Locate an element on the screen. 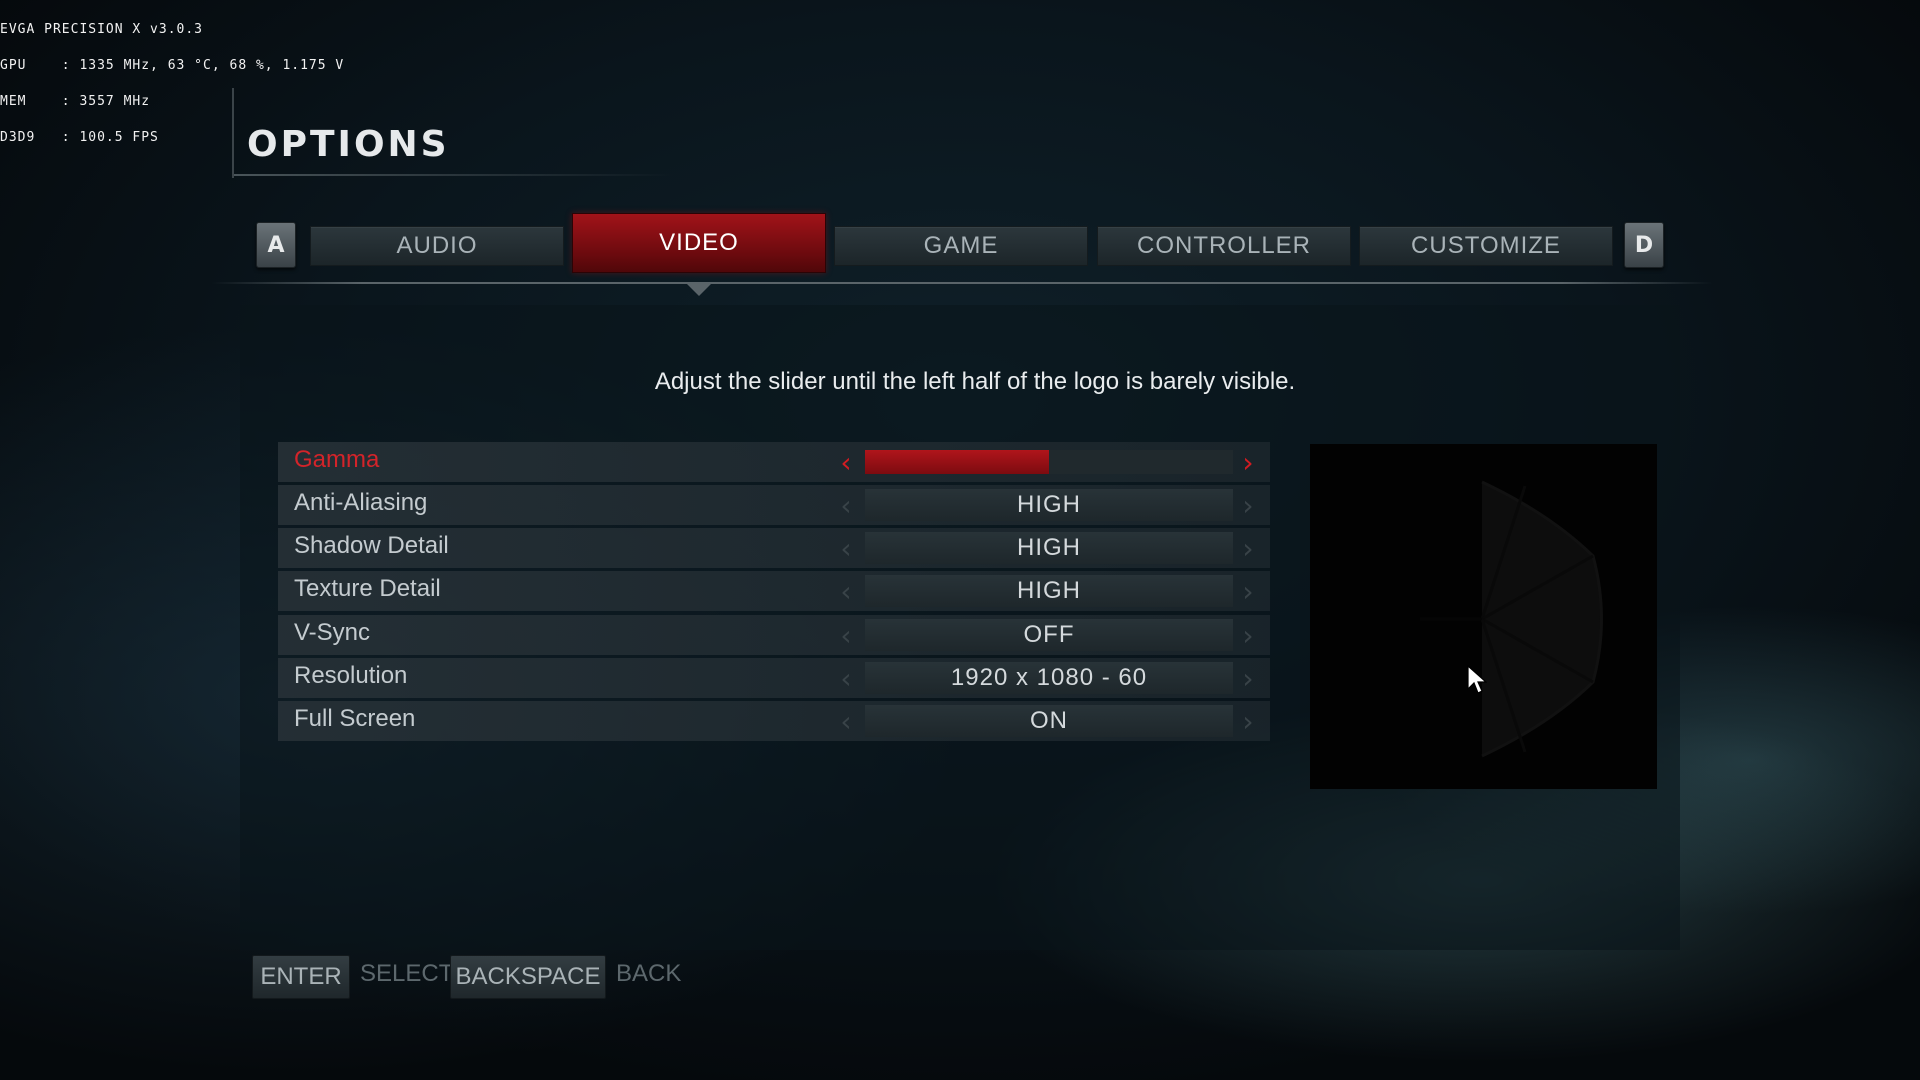  setting-label: Gamma is located at coordinates (337, 459).